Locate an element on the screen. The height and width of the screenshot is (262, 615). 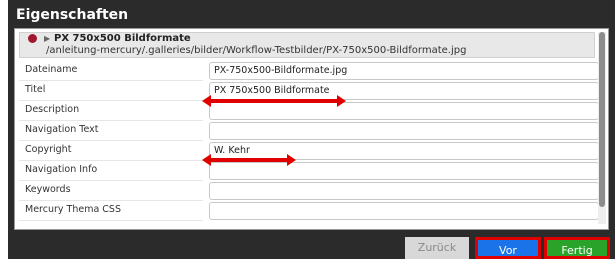
field-row-mercury-thema-css: Mercury Thema CSS is located at coordinates (309, 211).